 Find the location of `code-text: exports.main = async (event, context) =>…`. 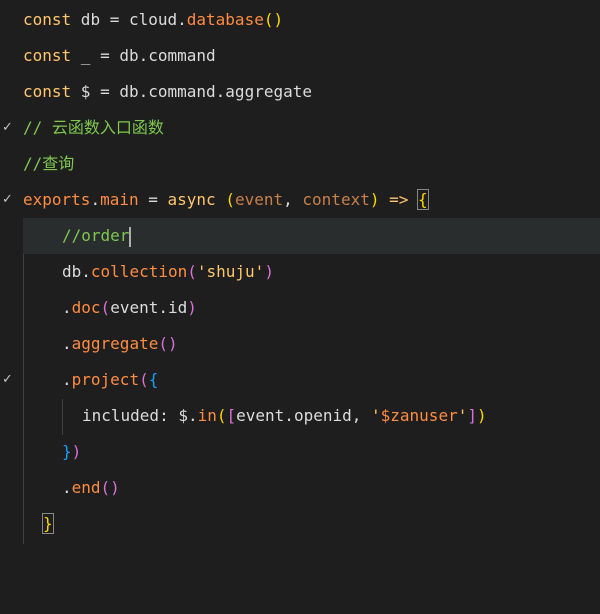

code-text: exports.main = async (event, context) =>… is located at coordinates (226, 200).